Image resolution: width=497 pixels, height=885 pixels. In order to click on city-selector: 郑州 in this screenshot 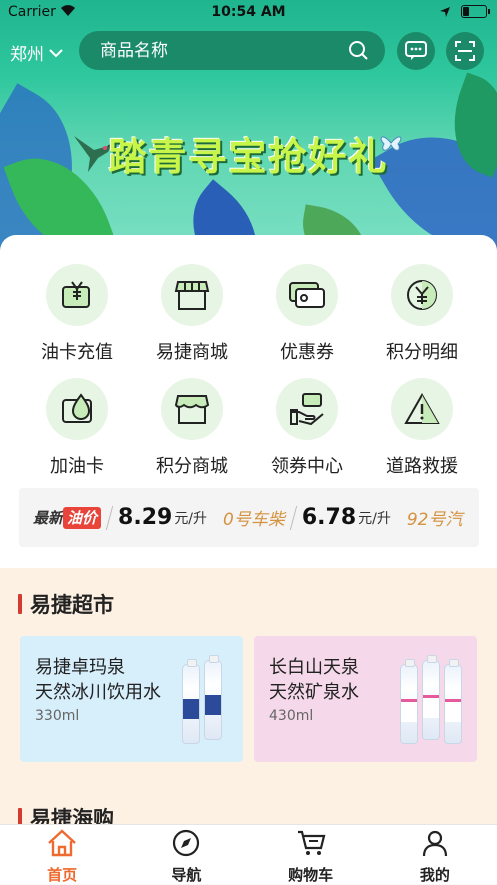, I will do `click(37, 52)`.